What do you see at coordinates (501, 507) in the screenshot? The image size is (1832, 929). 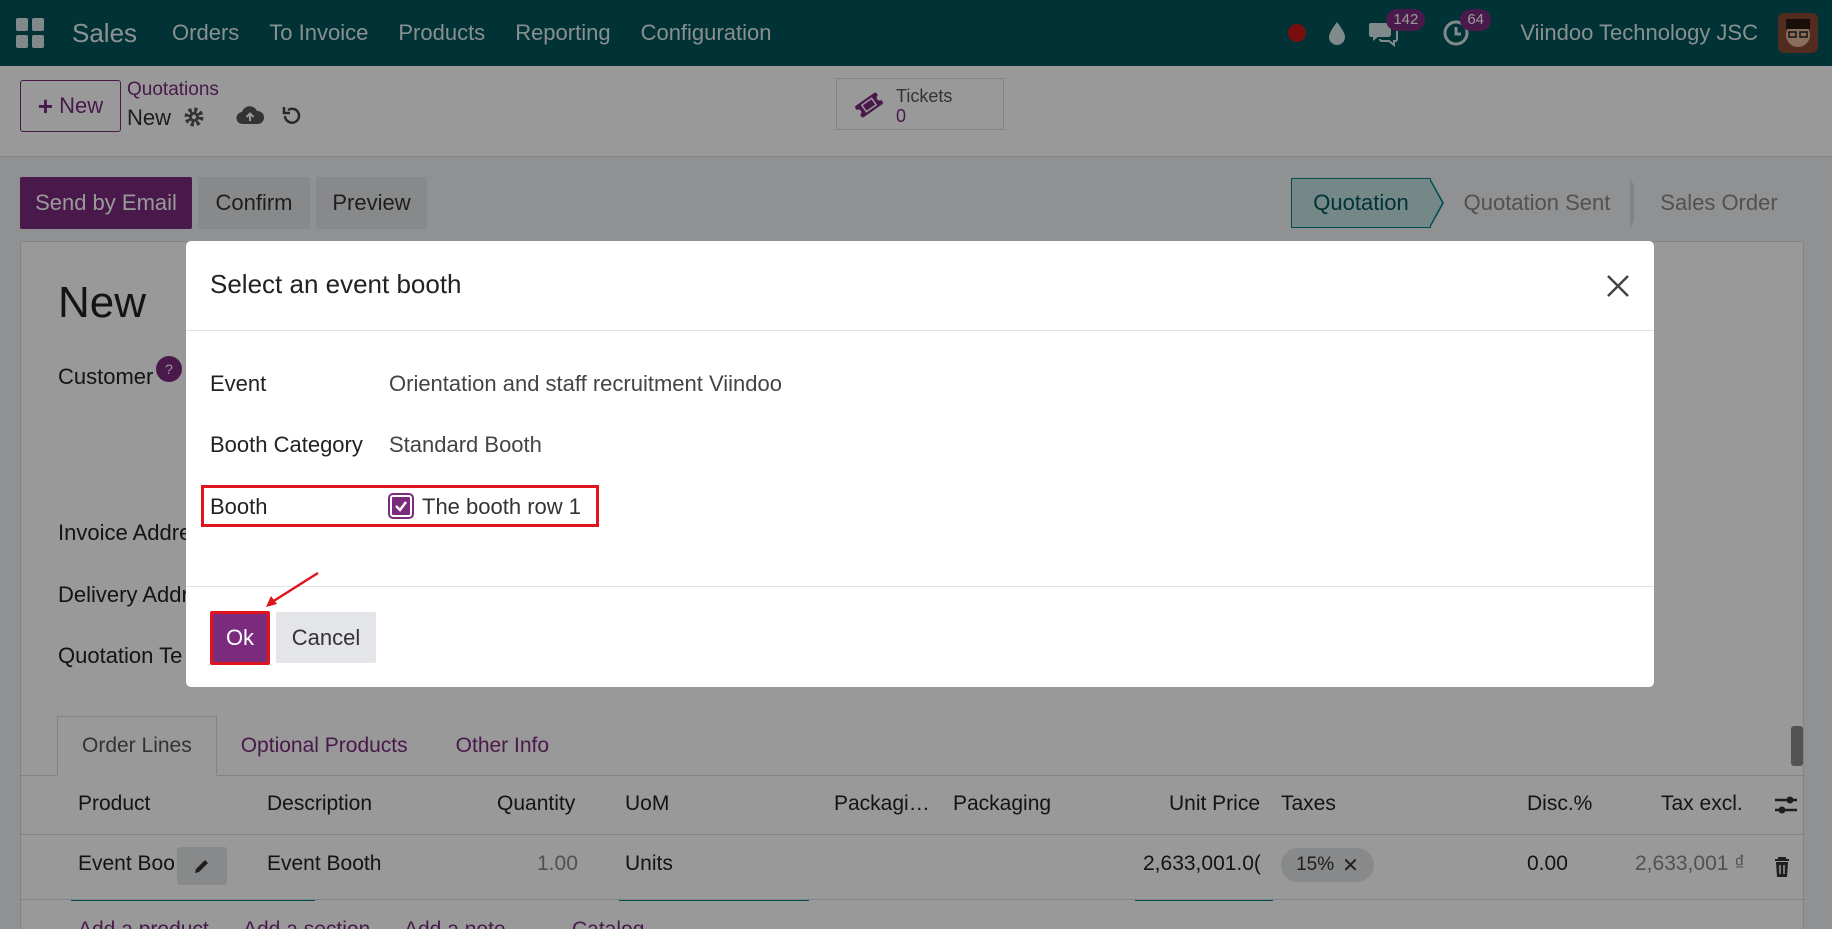 I see `booth-option-label: The booth row 1` at bounding box center [501, 507].